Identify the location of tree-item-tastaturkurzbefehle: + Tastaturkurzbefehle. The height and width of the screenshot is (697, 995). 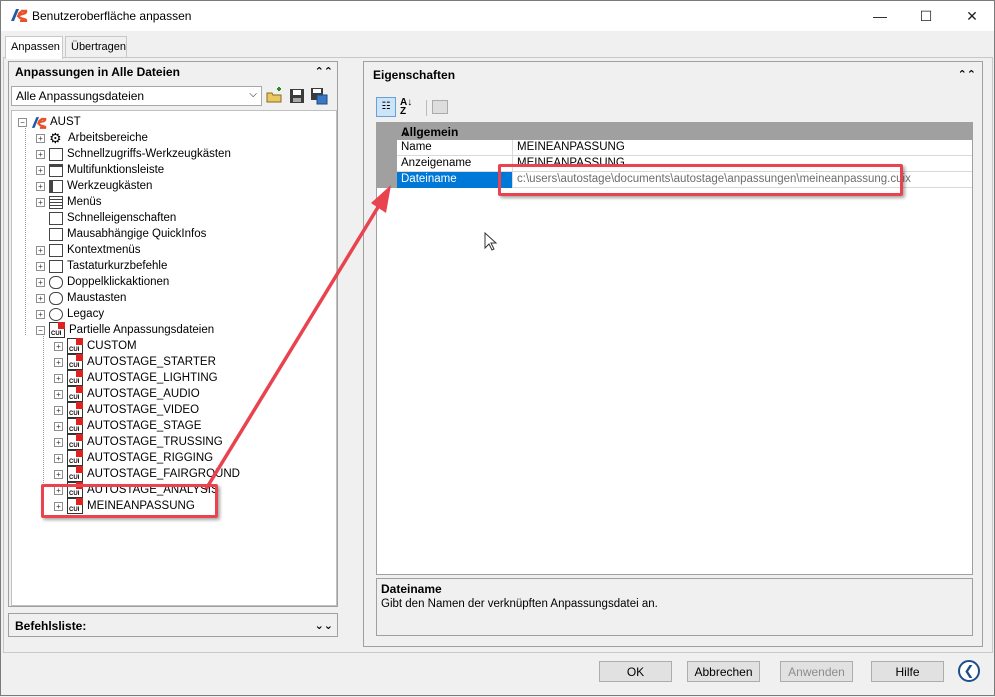
(101, 266).